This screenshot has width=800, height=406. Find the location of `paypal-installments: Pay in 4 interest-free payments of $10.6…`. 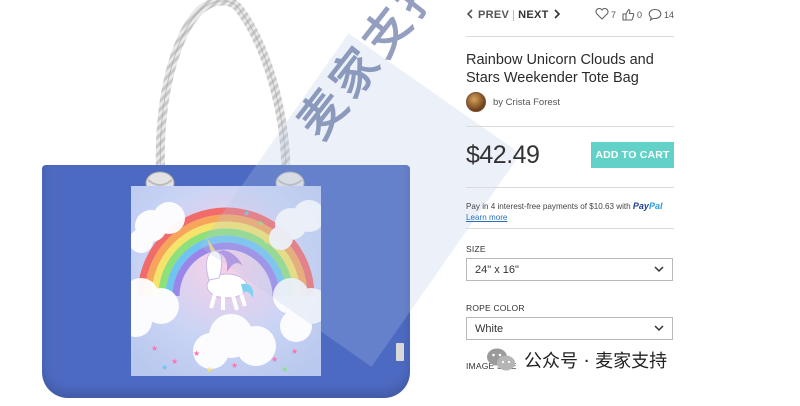

paypal-installments: Pay in 4 interest-free payments of $10.6… is located at coordinates (572, 212).